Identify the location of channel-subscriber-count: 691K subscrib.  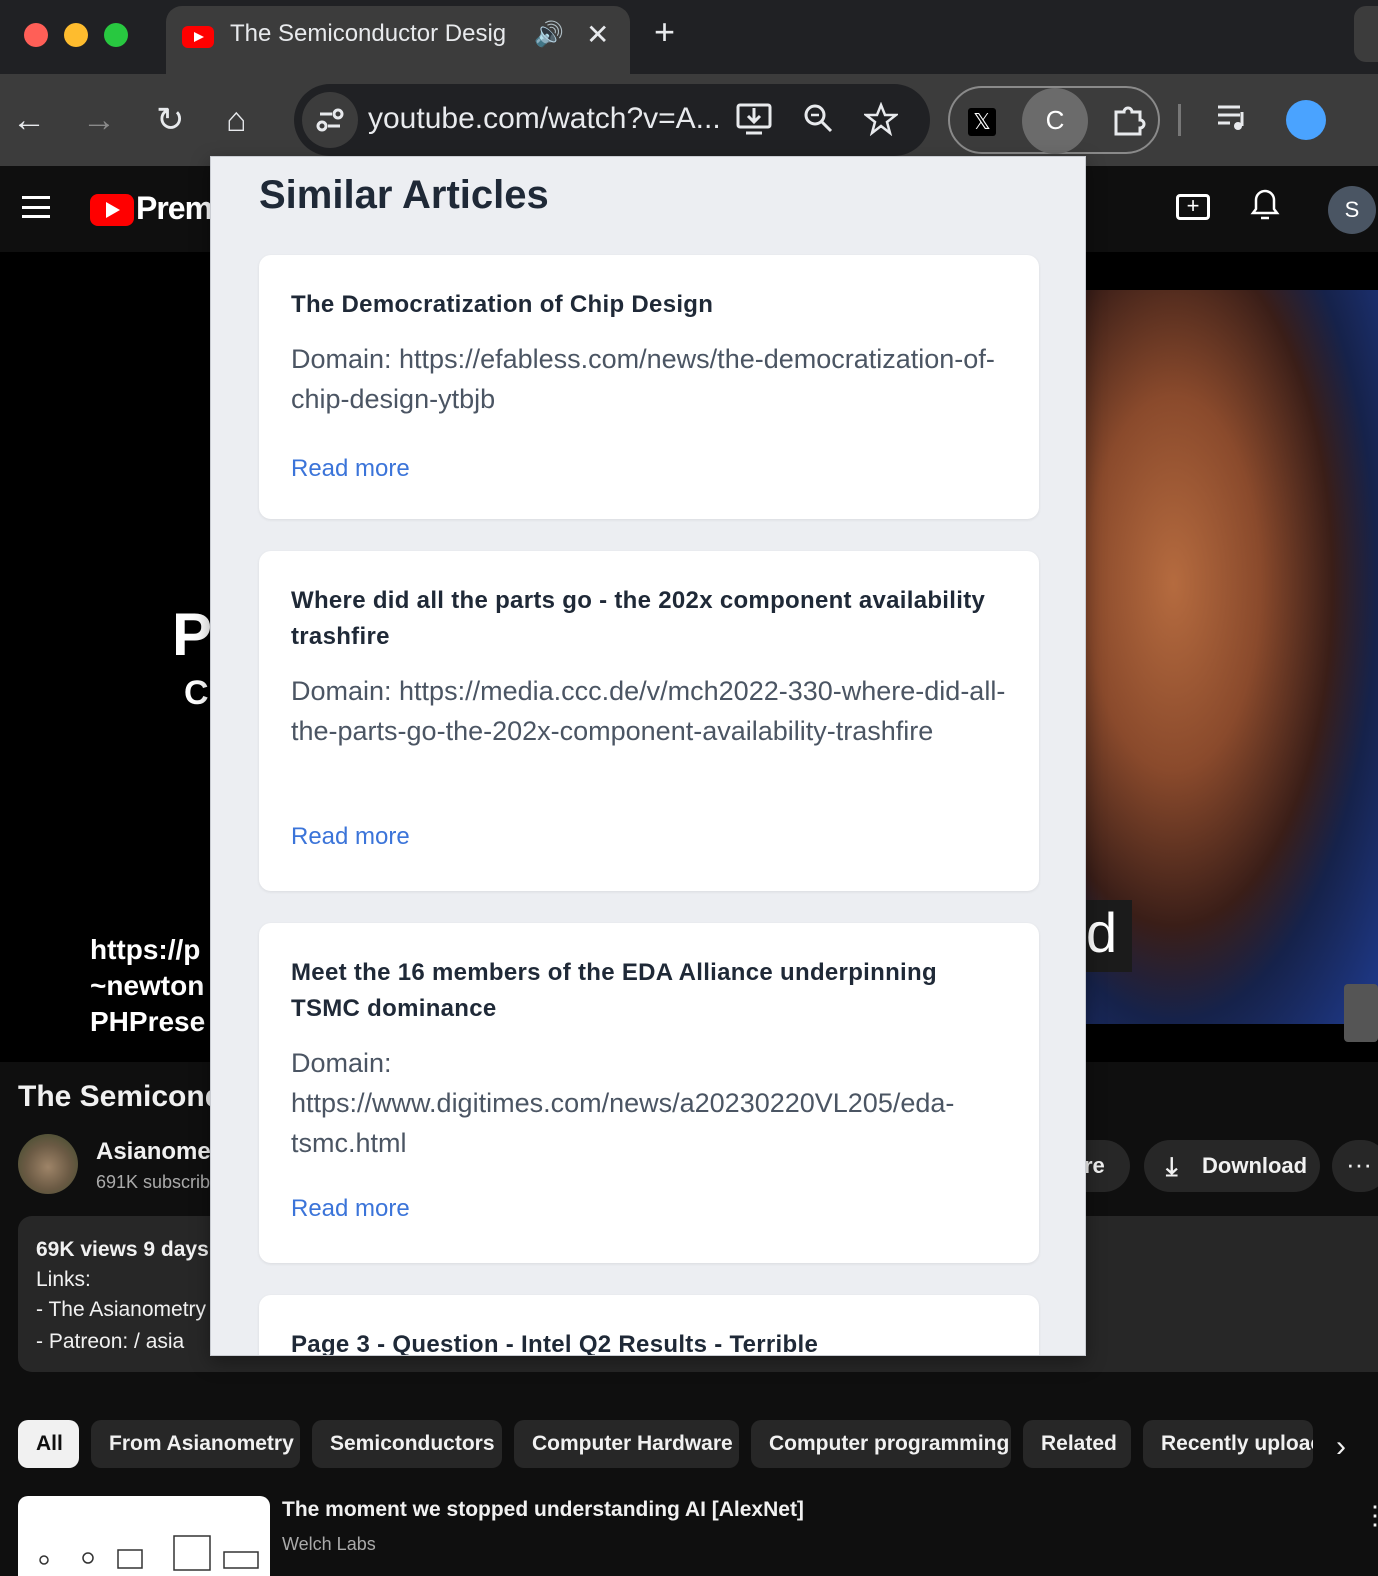
(153, 1182).